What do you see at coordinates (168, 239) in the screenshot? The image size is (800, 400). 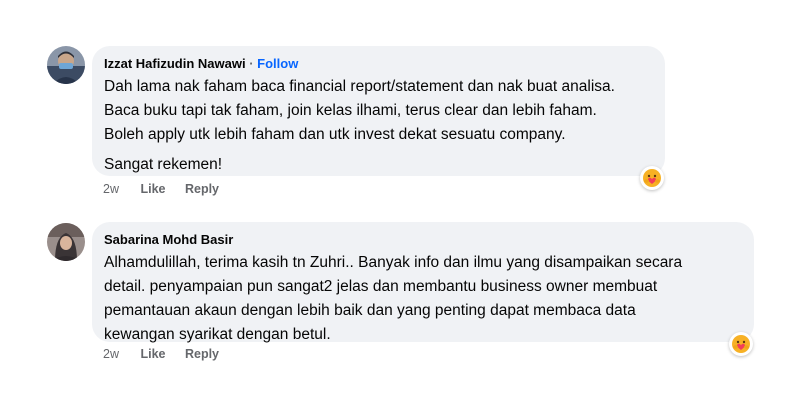 I see `author-name: Sabarina Mohd Basir` at bounding box center [168, 239].